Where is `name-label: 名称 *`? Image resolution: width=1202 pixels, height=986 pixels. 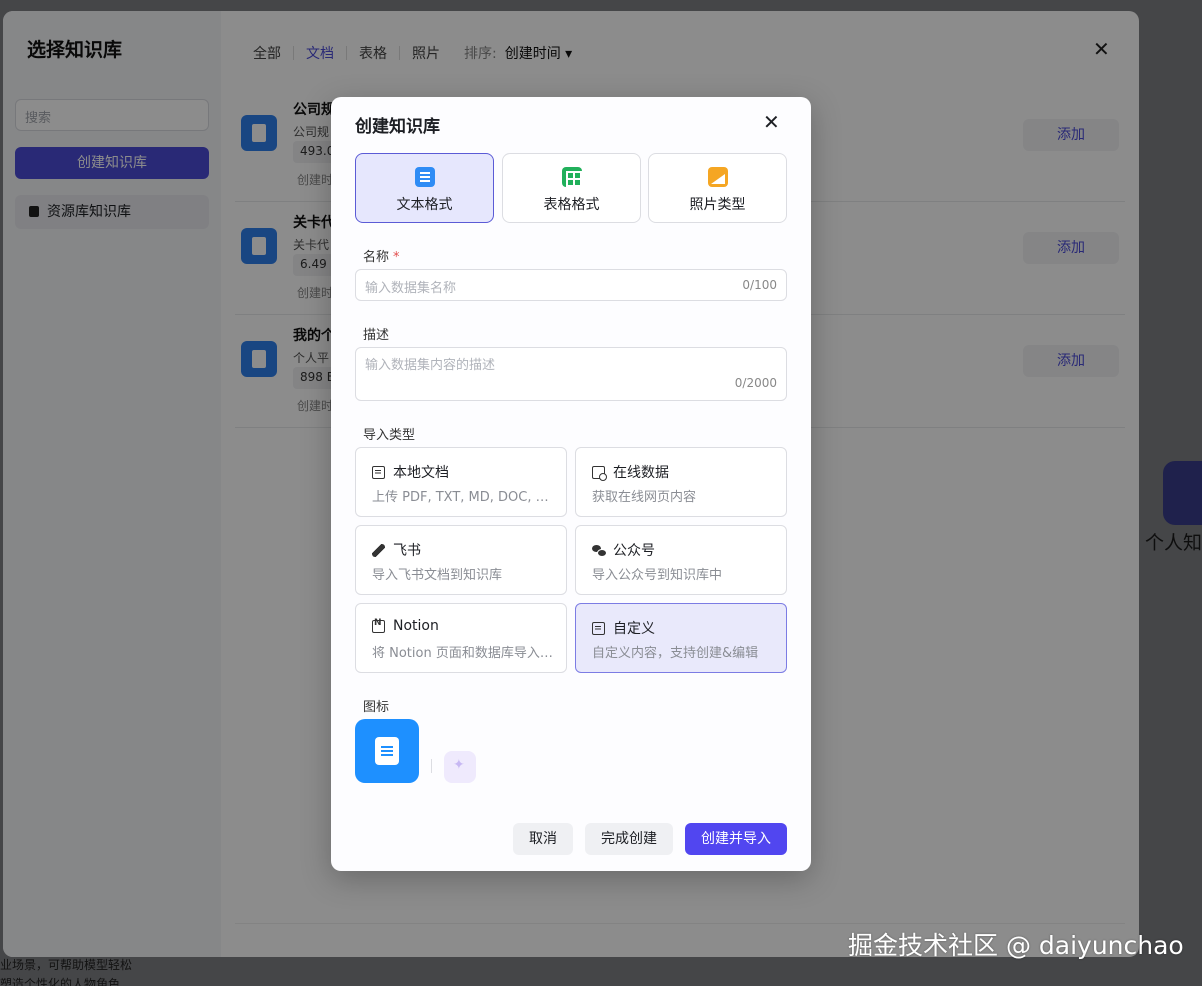
name-label: 名称 * is located at coordinates (381, 255).